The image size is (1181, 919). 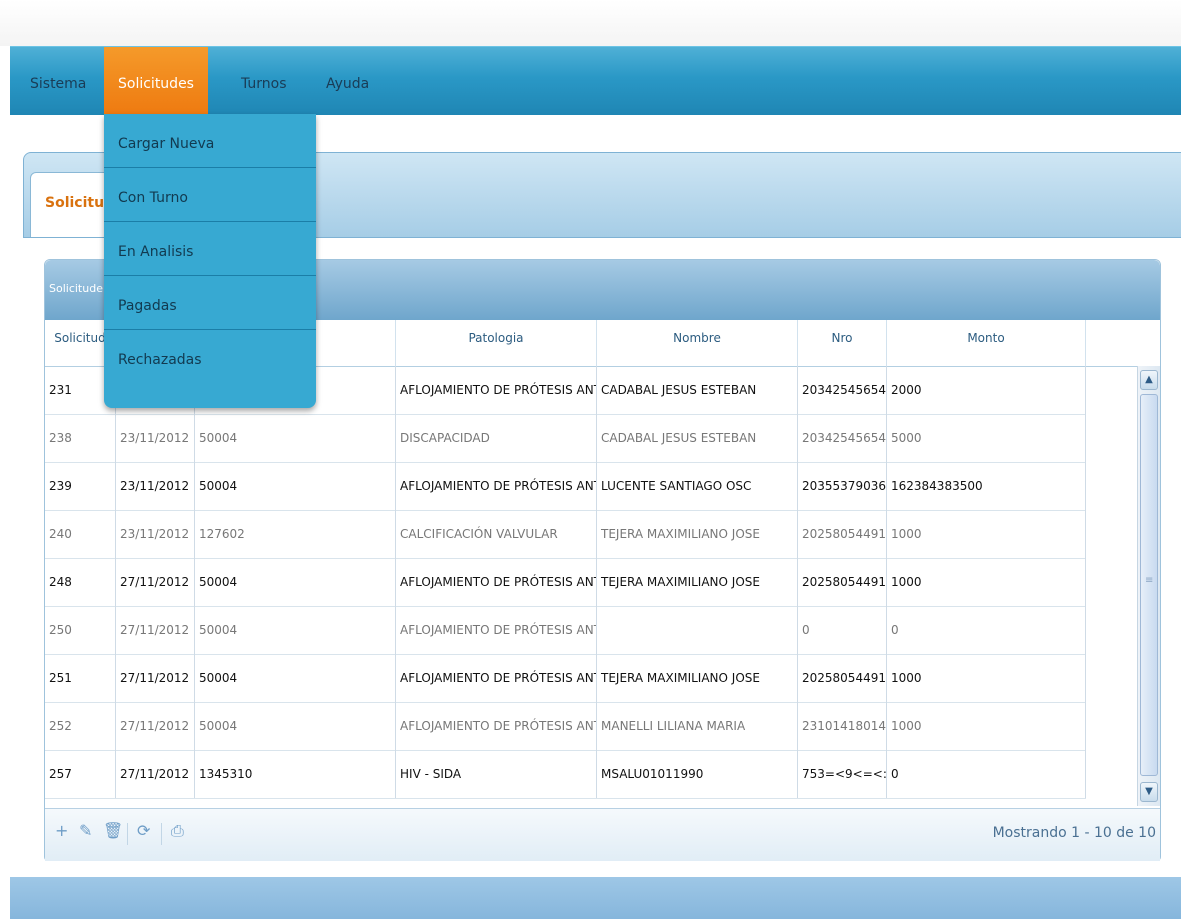 What do you see at coordinates (1074, 833) in the screenshot?
I see `pager-info: Mostrando 1 - 10 de 10` at bounding box center [1074, 833].